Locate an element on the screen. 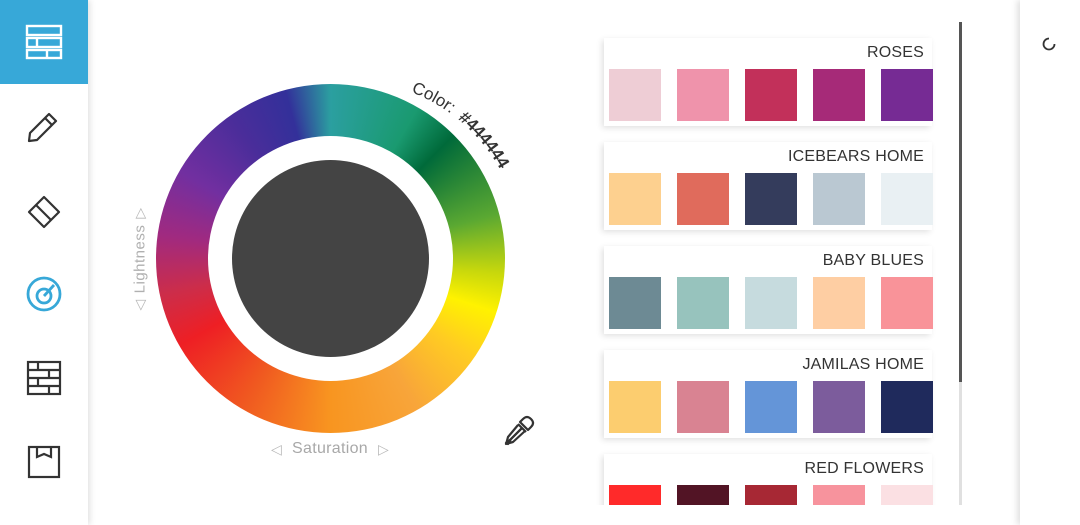 The image size is (1080, 525). loading-spinner-icon is located at coordinates (1049, 44).